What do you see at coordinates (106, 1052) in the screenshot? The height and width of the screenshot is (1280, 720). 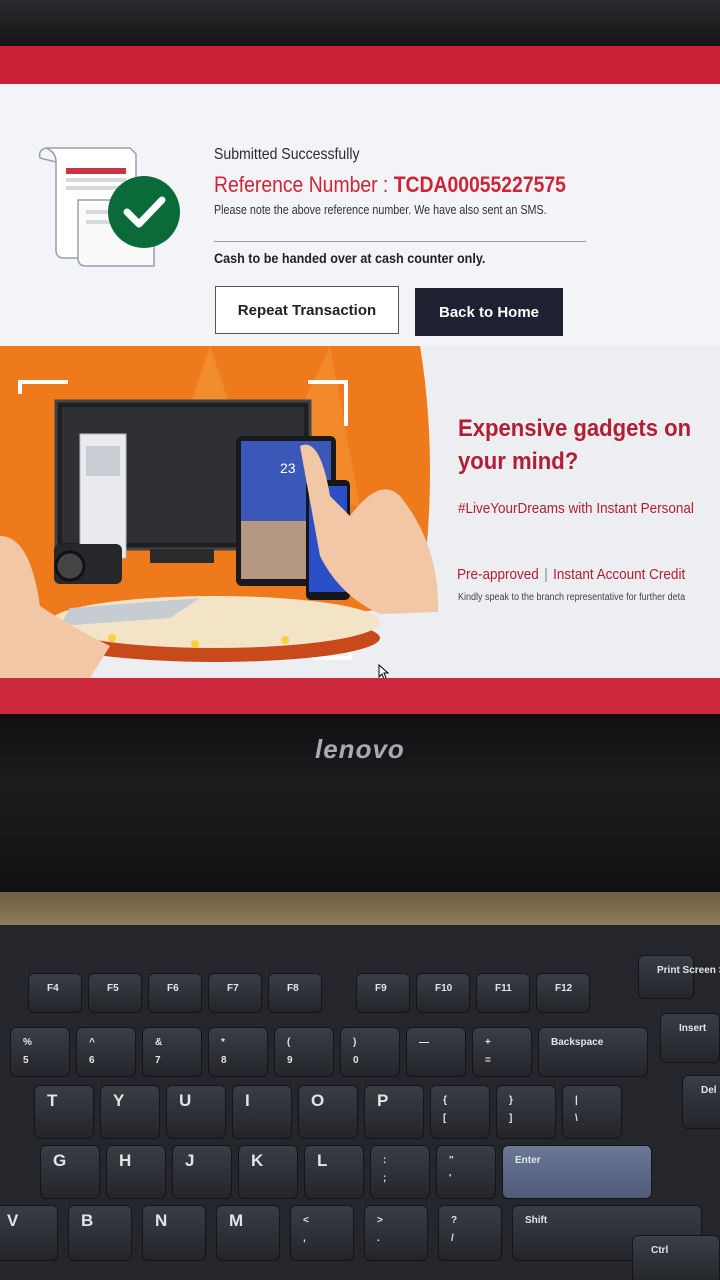 I see `key-number-1: ^ 6` at bounding box center [106, 1052].